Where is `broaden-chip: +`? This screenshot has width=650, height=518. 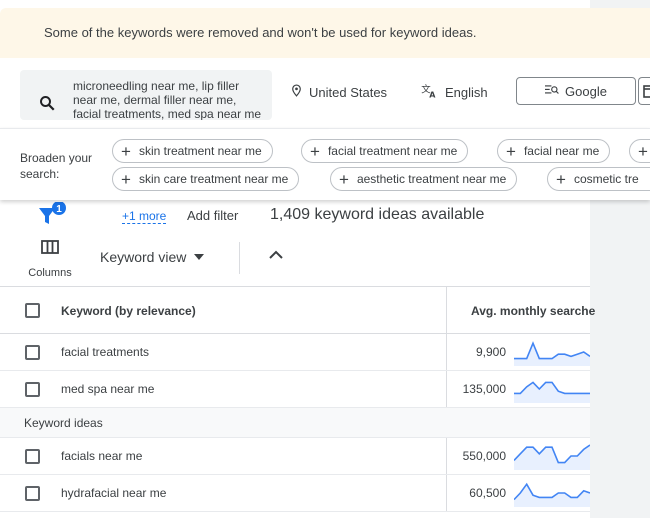
broaden-chip: + is located at coordinates (639, 151).